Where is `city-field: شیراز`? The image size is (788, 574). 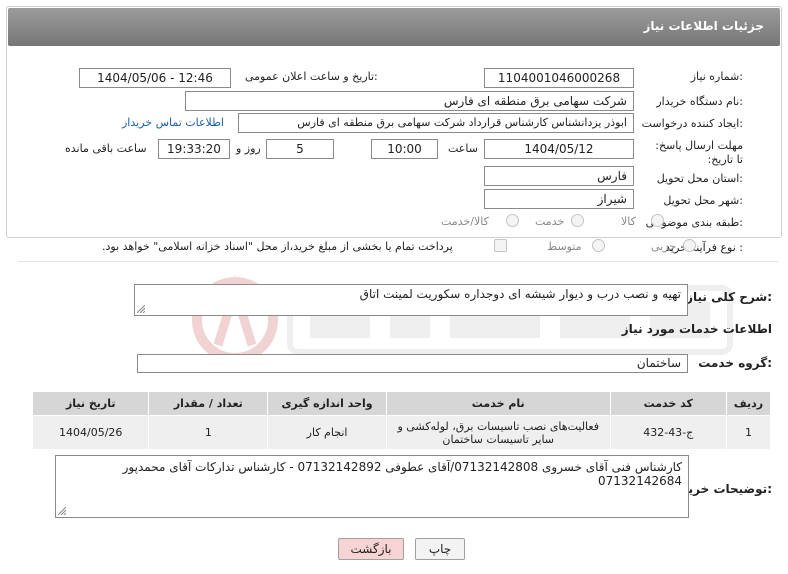 city-field: شیراز is located at coordinates (559, 199).